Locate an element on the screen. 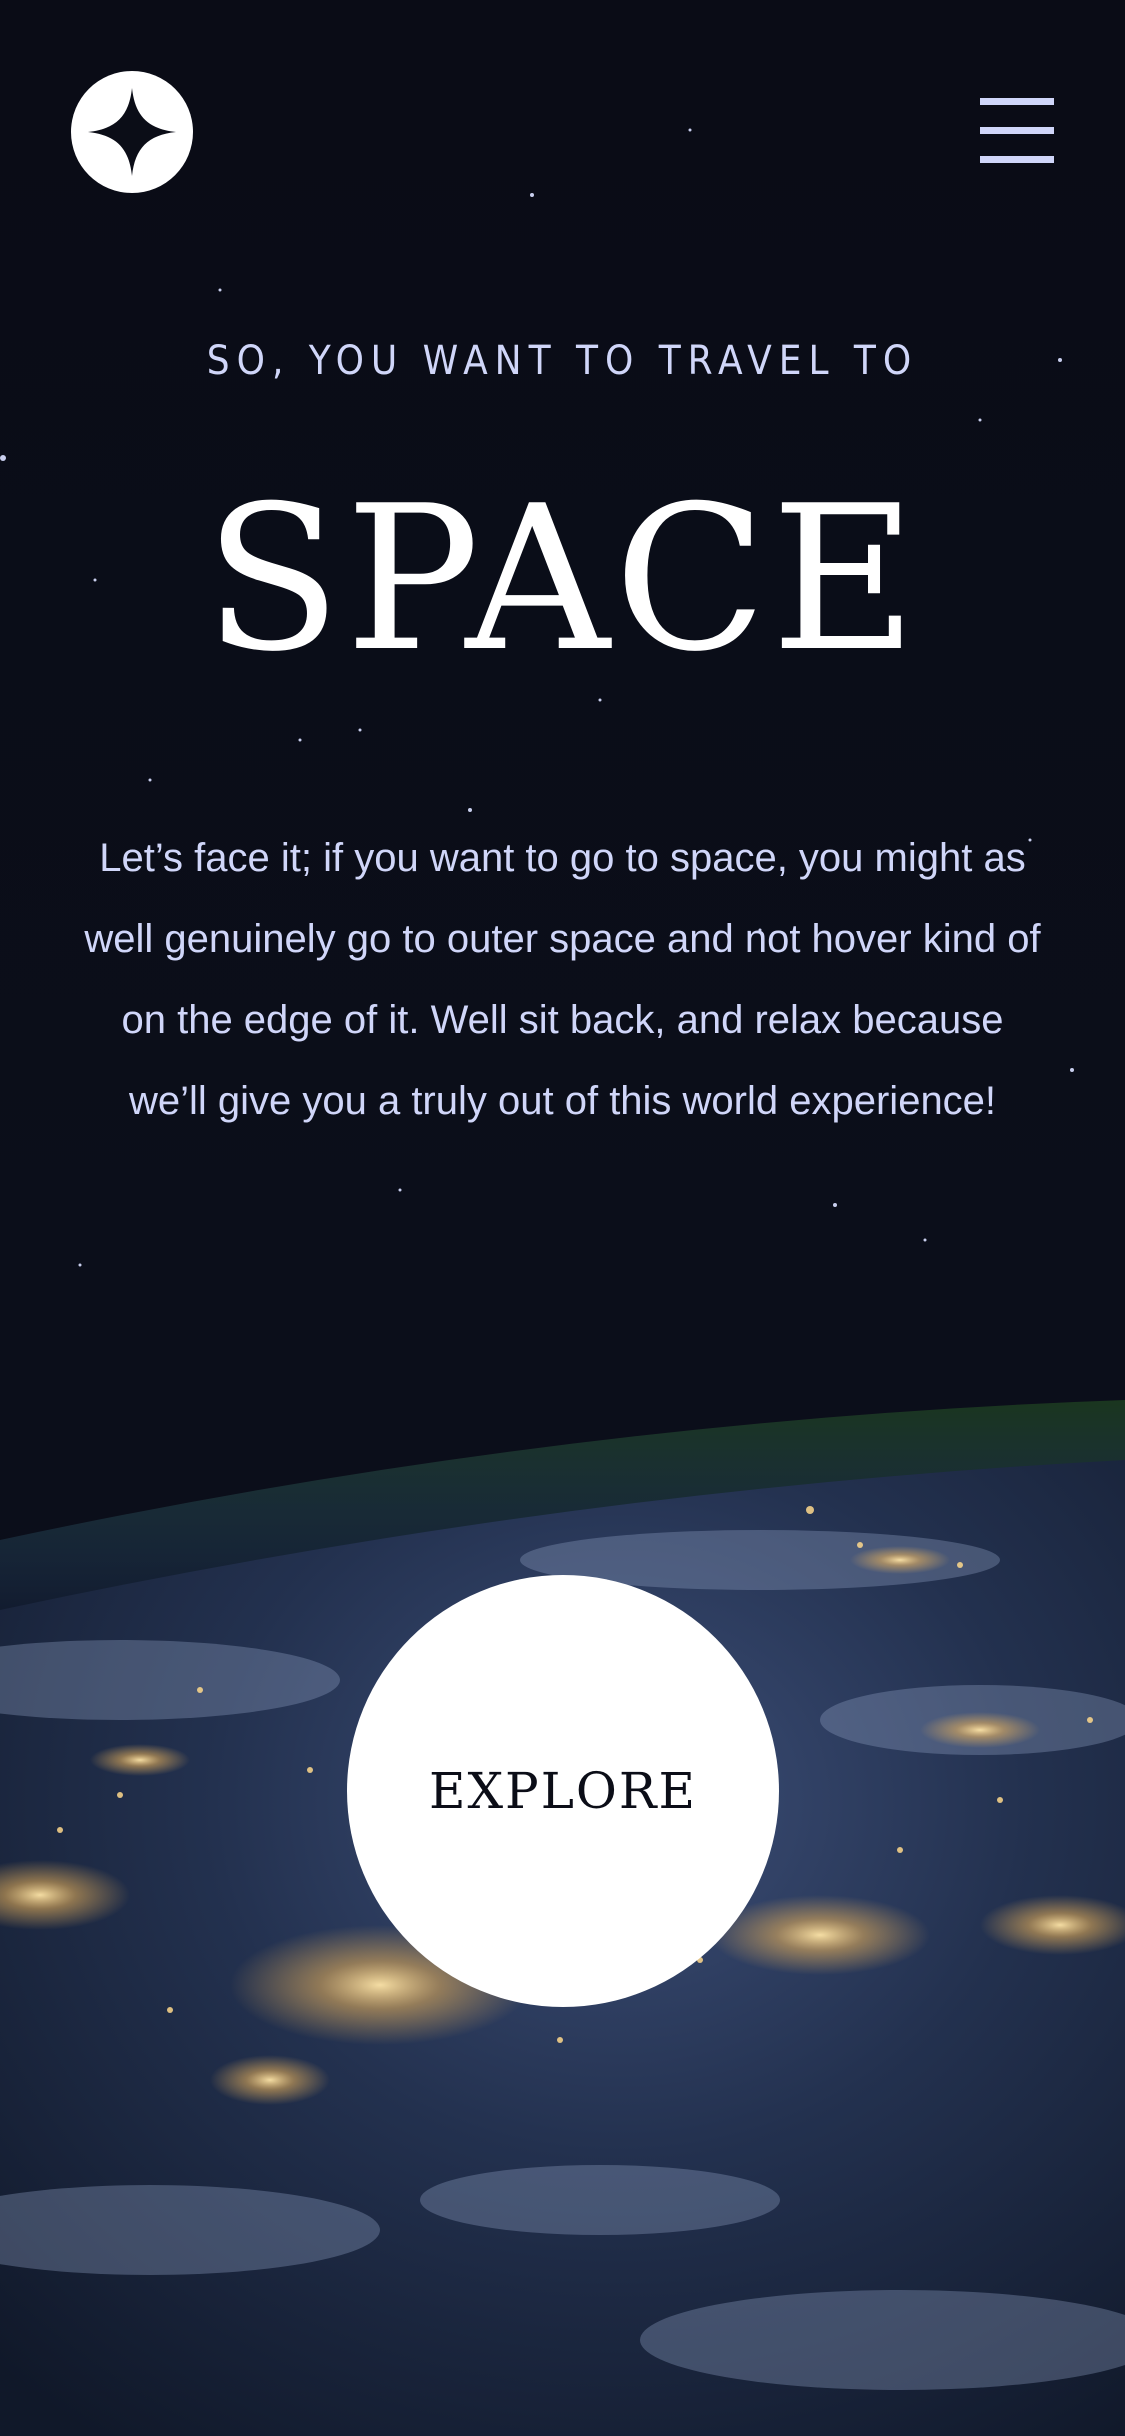 The height and width of the screenshot is (2436, 1125). hamburger-menu-icon is located at coordinates (1017, 131).